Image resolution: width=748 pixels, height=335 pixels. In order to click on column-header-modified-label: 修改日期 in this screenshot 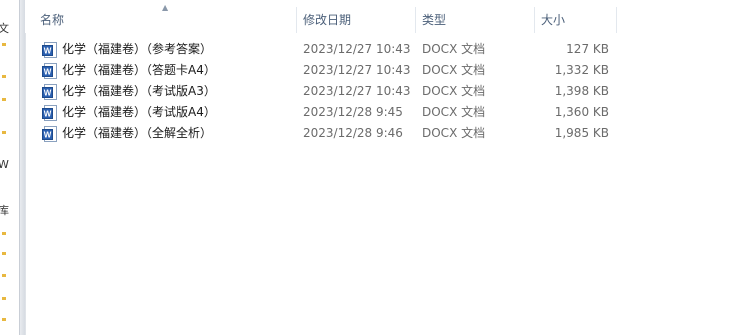, I will do `click(327, 20)`.